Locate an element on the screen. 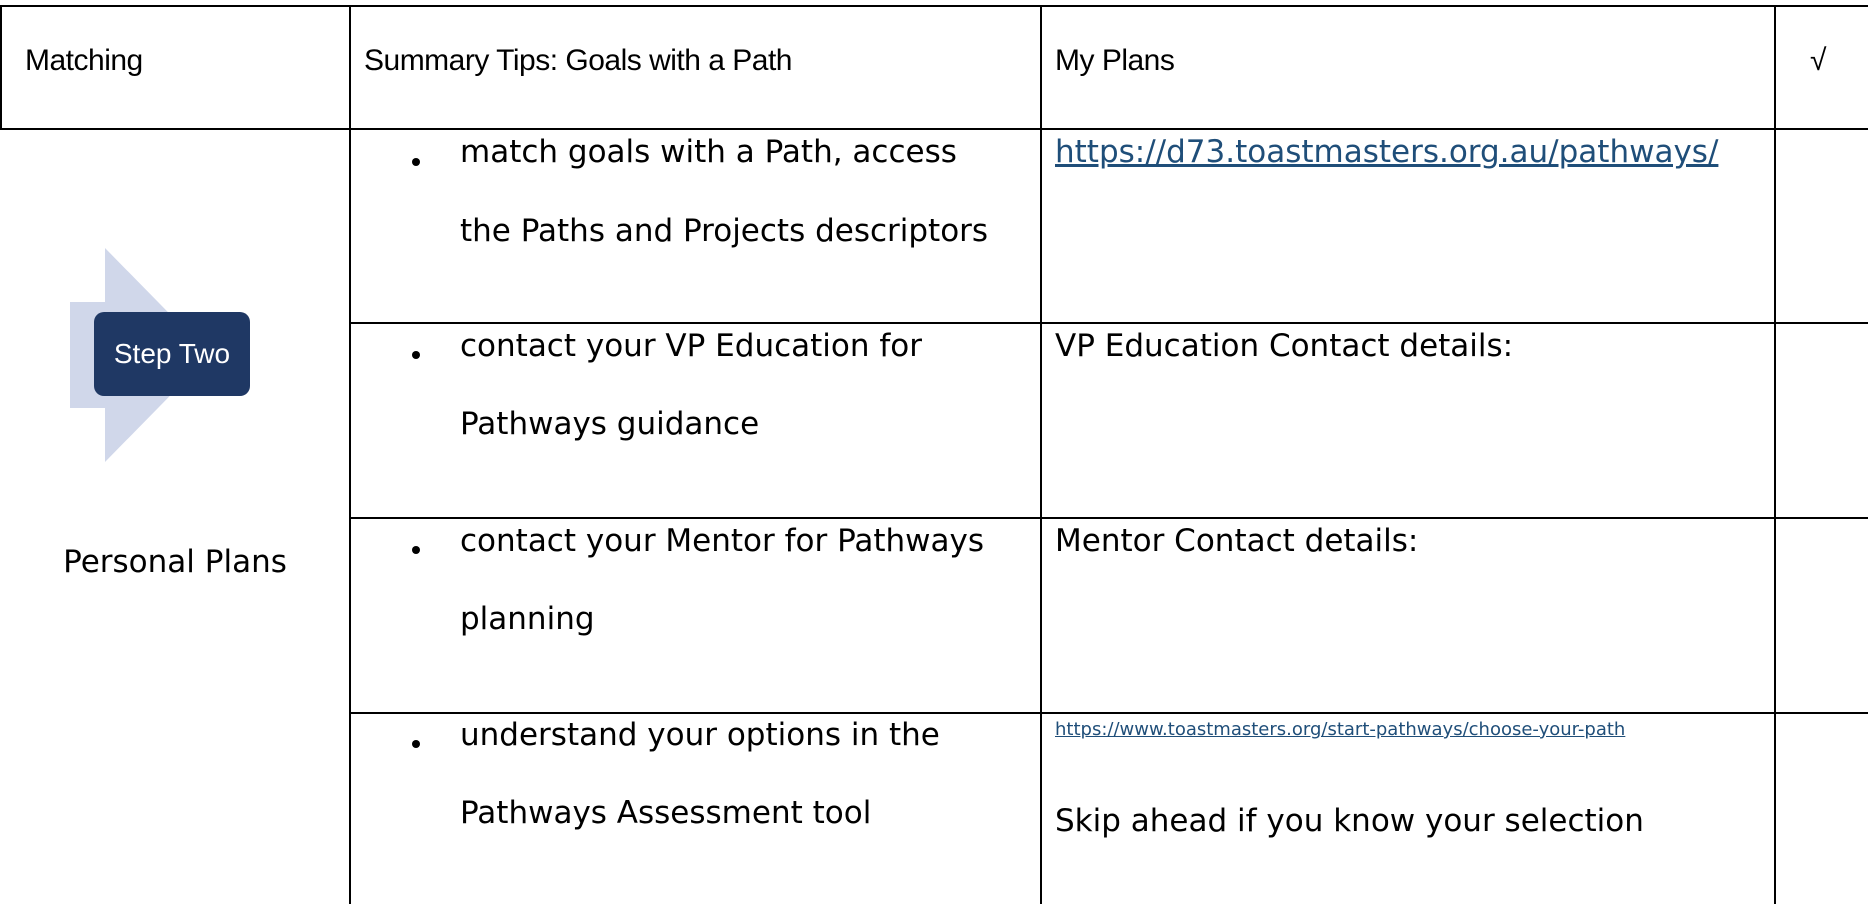 Image resolution: width=1868 pixels, height=904 pixels. row-2-tip-line-2: Pathways guidance is located at coordinates (610, 424).